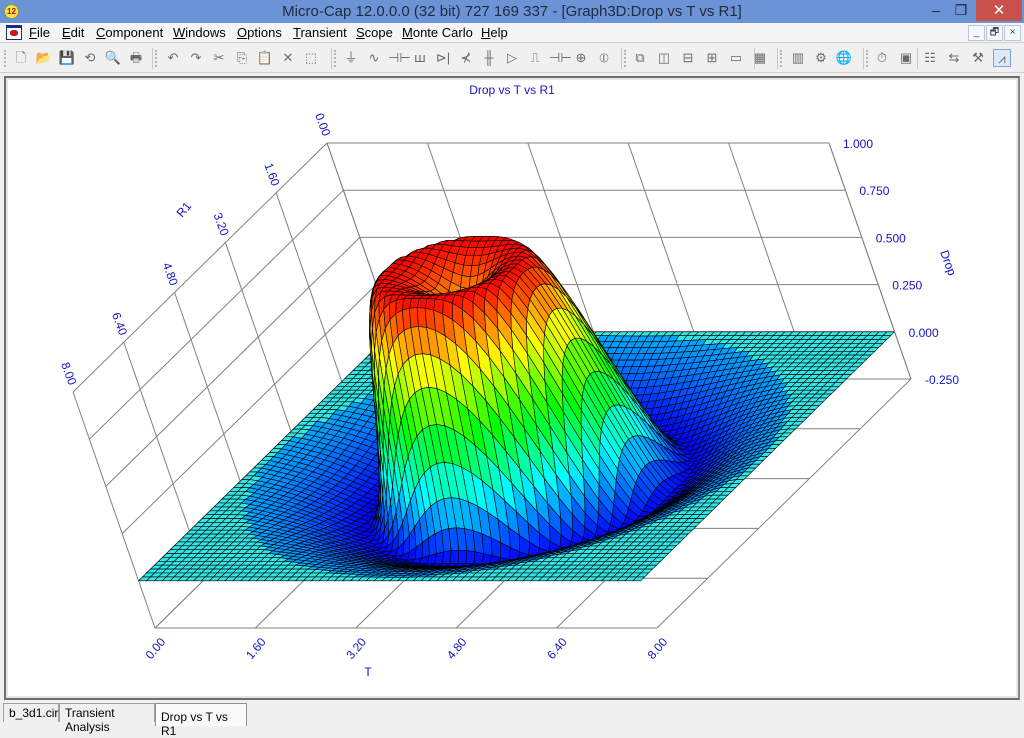 This screenshot has width=1024, height=738. Describe the element at coordinates (736, 58) in the screenshot. I see `maximize-window-icon: ▭` at that location.